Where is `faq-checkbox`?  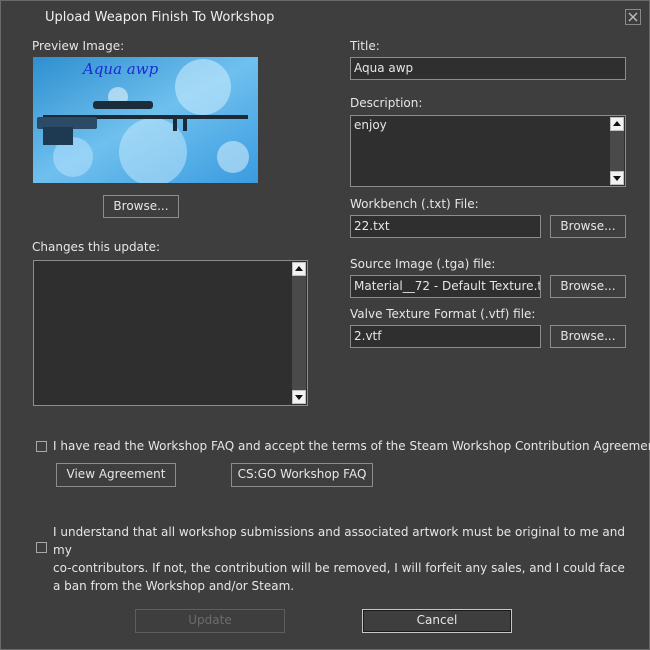 faq-checkbox is located at coordinates (41, 446).